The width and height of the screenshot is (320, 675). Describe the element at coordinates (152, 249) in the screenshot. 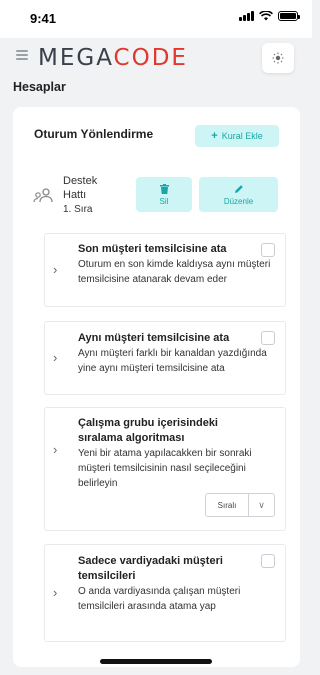

I see `rule-title: Son müşteri temsilcisine ata` at that location.